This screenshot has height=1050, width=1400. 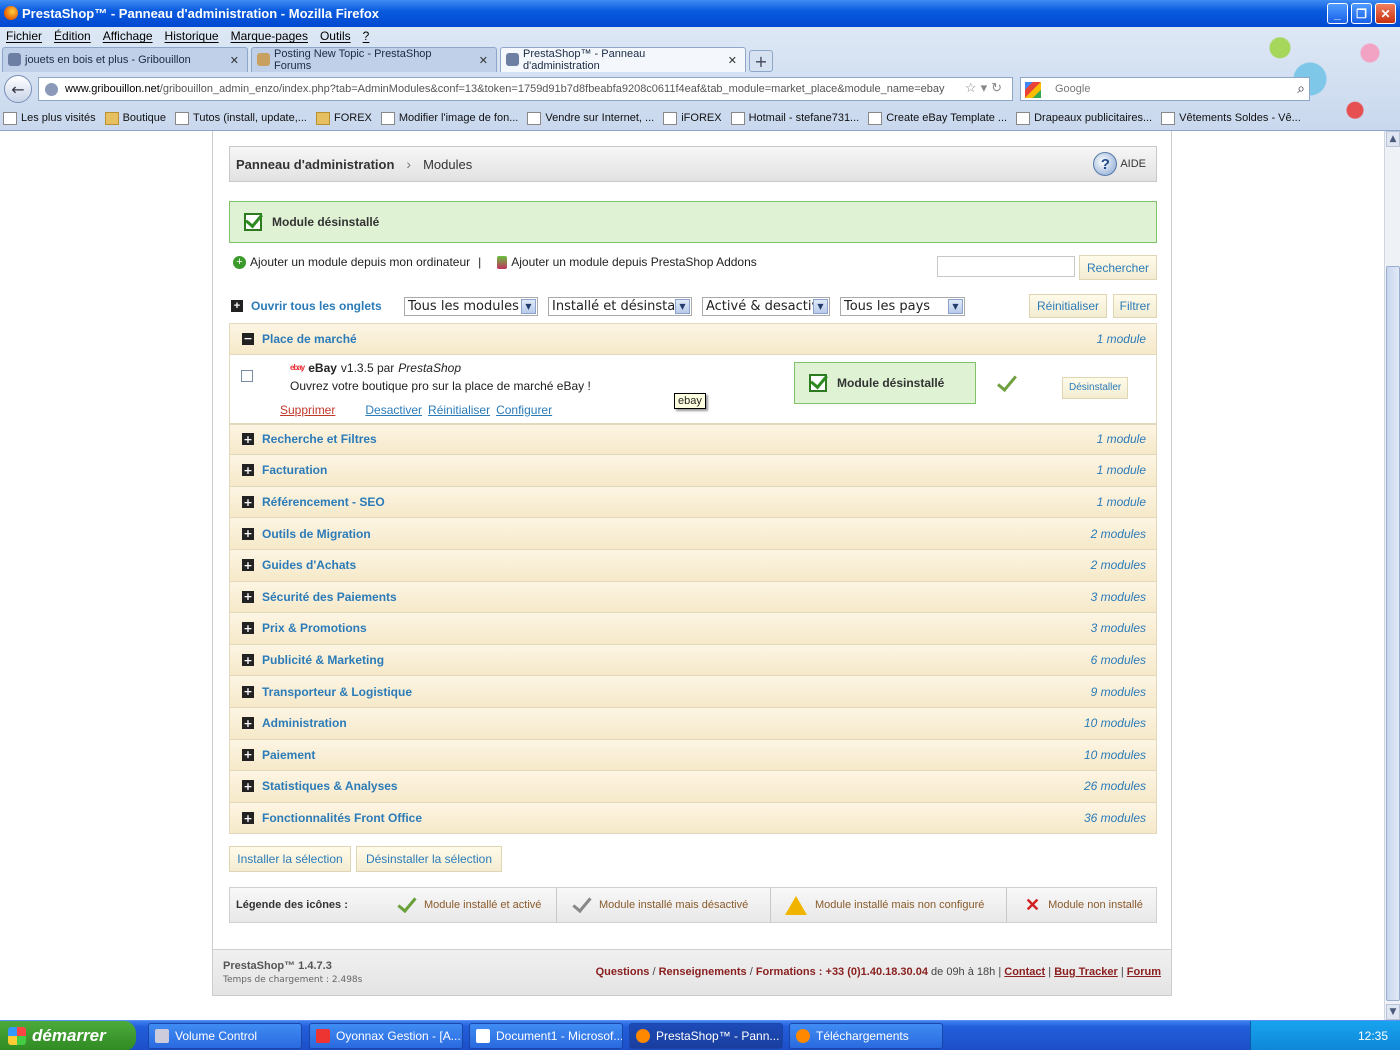 I want to click on menu-marque-pages: Marque-pages, so click(x=269, y=36).